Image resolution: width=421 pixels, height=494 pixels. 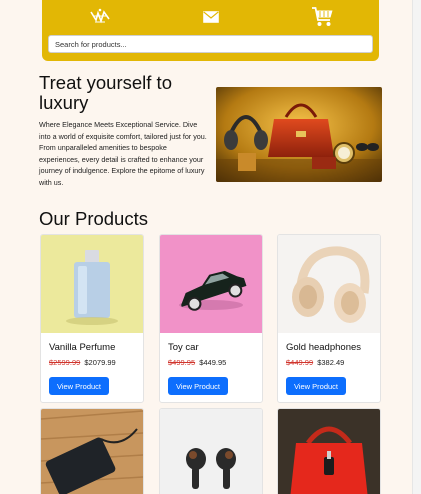 What do you see at coordinates (324, 347) in the screenshot?
I see `product-name: Gold headphones` at bounding box center [324, 347].